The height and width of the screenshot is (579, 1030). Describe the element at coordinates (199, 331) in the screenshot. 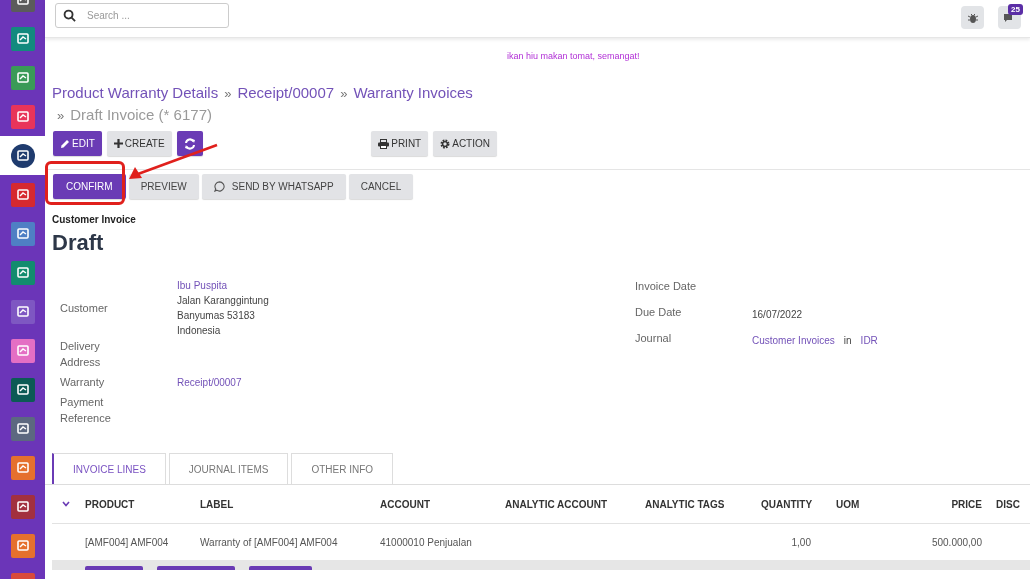

I see `address-line: Indonesia` at that location.